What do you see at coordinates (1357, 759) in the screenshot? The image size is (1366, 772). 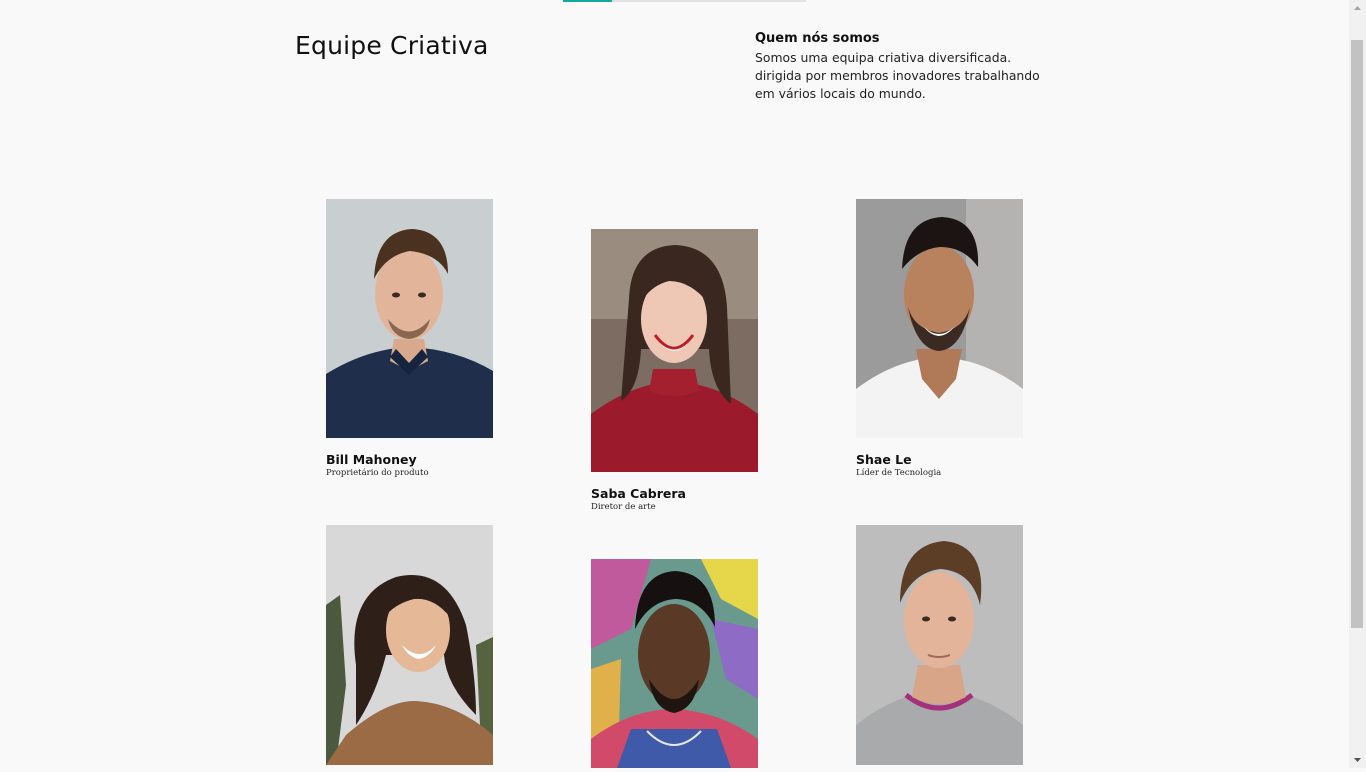 I see `scroll-down-arrow-icon` at bounding box center [1357, 759].